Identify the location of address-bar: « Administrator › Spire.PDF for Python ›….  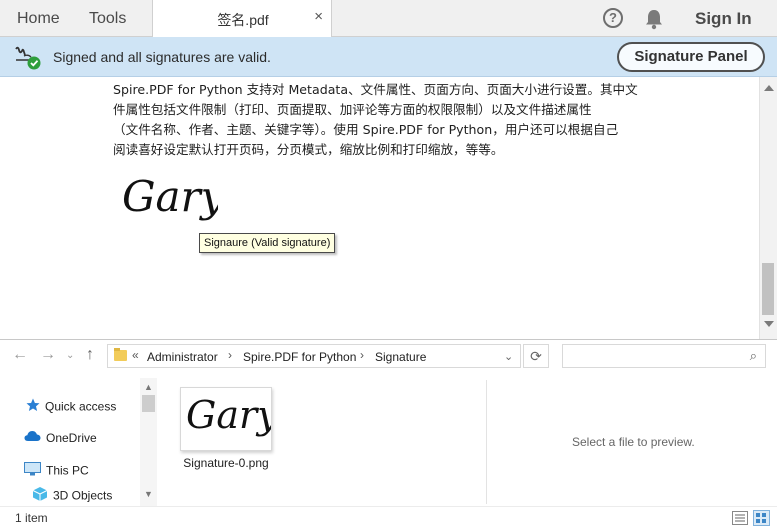
(314, 356).